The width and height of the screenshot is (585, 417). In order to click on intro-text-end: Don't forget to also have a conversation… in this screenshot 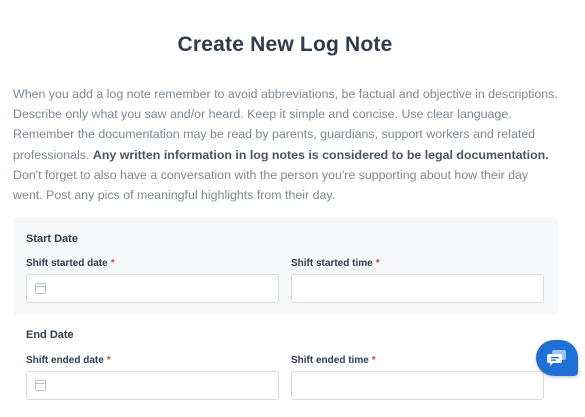, I will do `click(271, 185)`.